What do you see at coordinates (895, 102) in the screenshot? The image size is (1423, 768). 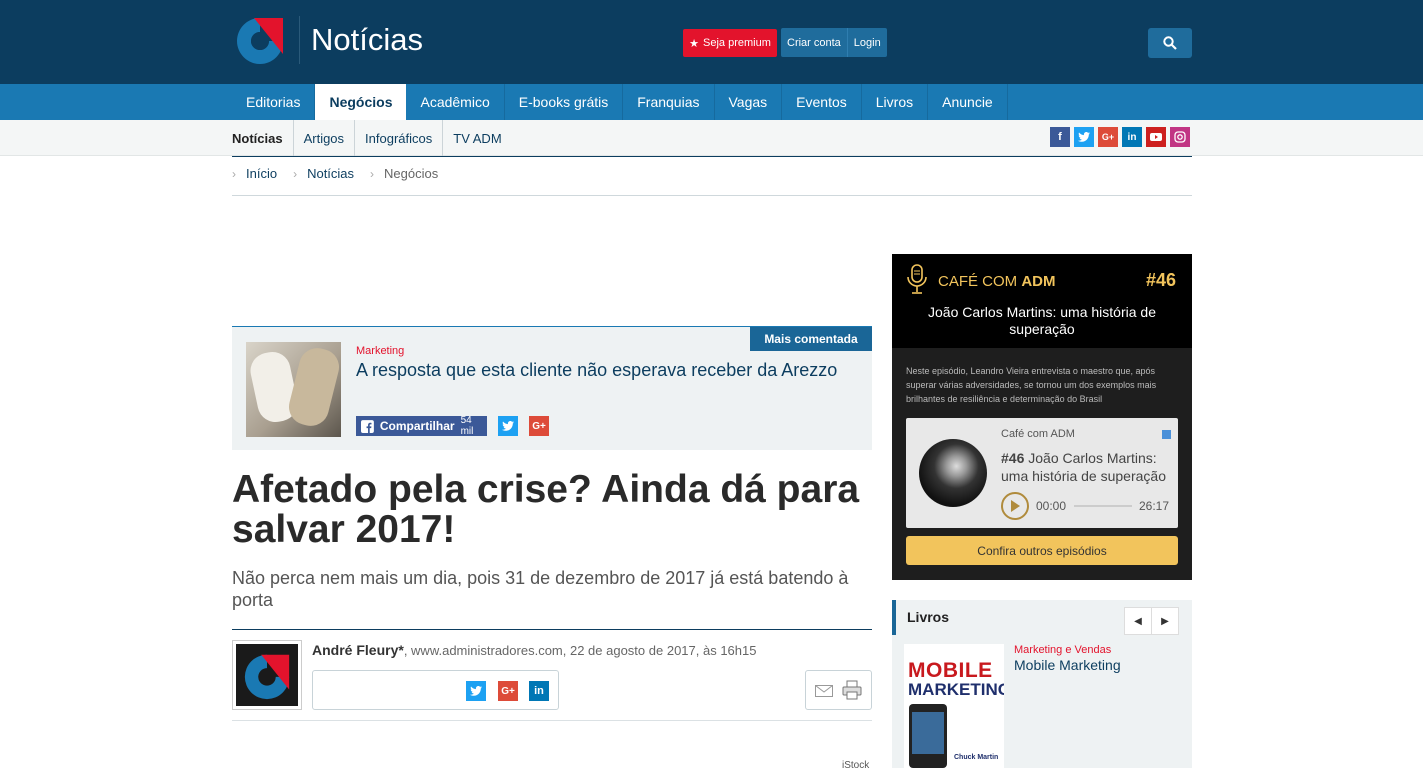 I see `nav-item-livros: Livros` at bounding box center [895, 102].